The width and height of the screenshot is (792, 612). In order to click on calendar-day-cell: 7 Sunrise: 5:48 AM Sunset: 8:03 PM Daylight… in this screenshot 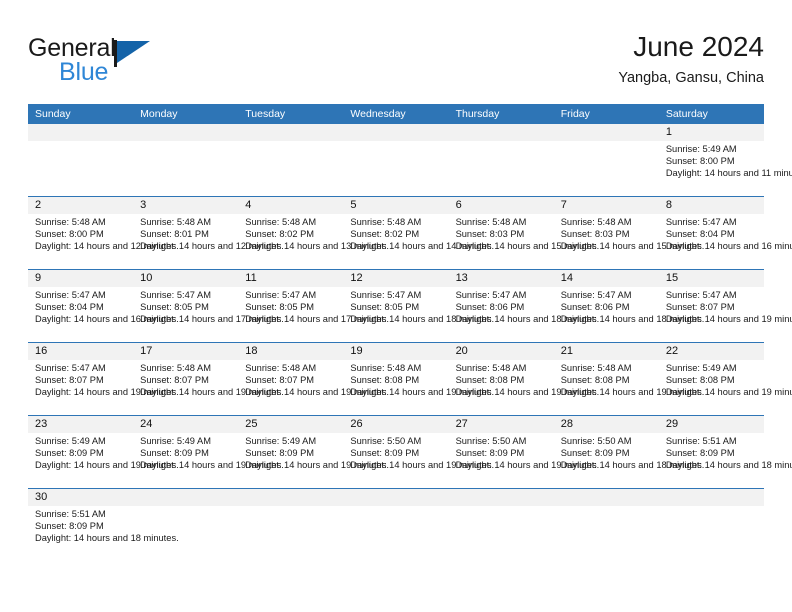, I will do `click(628, 233)`.